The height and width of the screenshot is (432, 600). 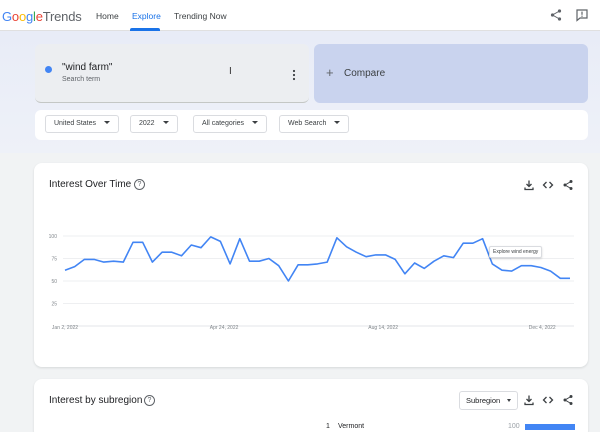 What do you see at coordinates (514, 426) in the screenshot?
I see `region-value: 100` at bounding box center [514, 426].